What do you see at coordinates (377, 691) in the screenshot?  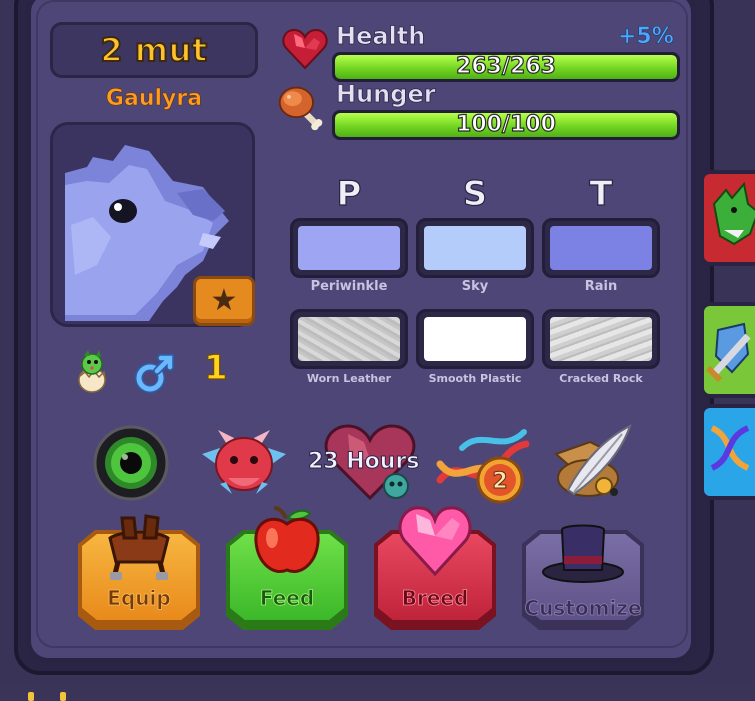 I see `bottom-strip` at bounding box center [377, 691].